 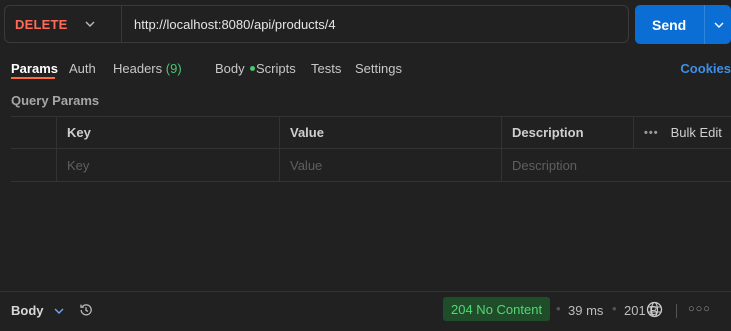 What do you see at coordinates (705, 68) in the screenshot?
I see `cookies-link: Cookies` at bounding box center [705, 68].